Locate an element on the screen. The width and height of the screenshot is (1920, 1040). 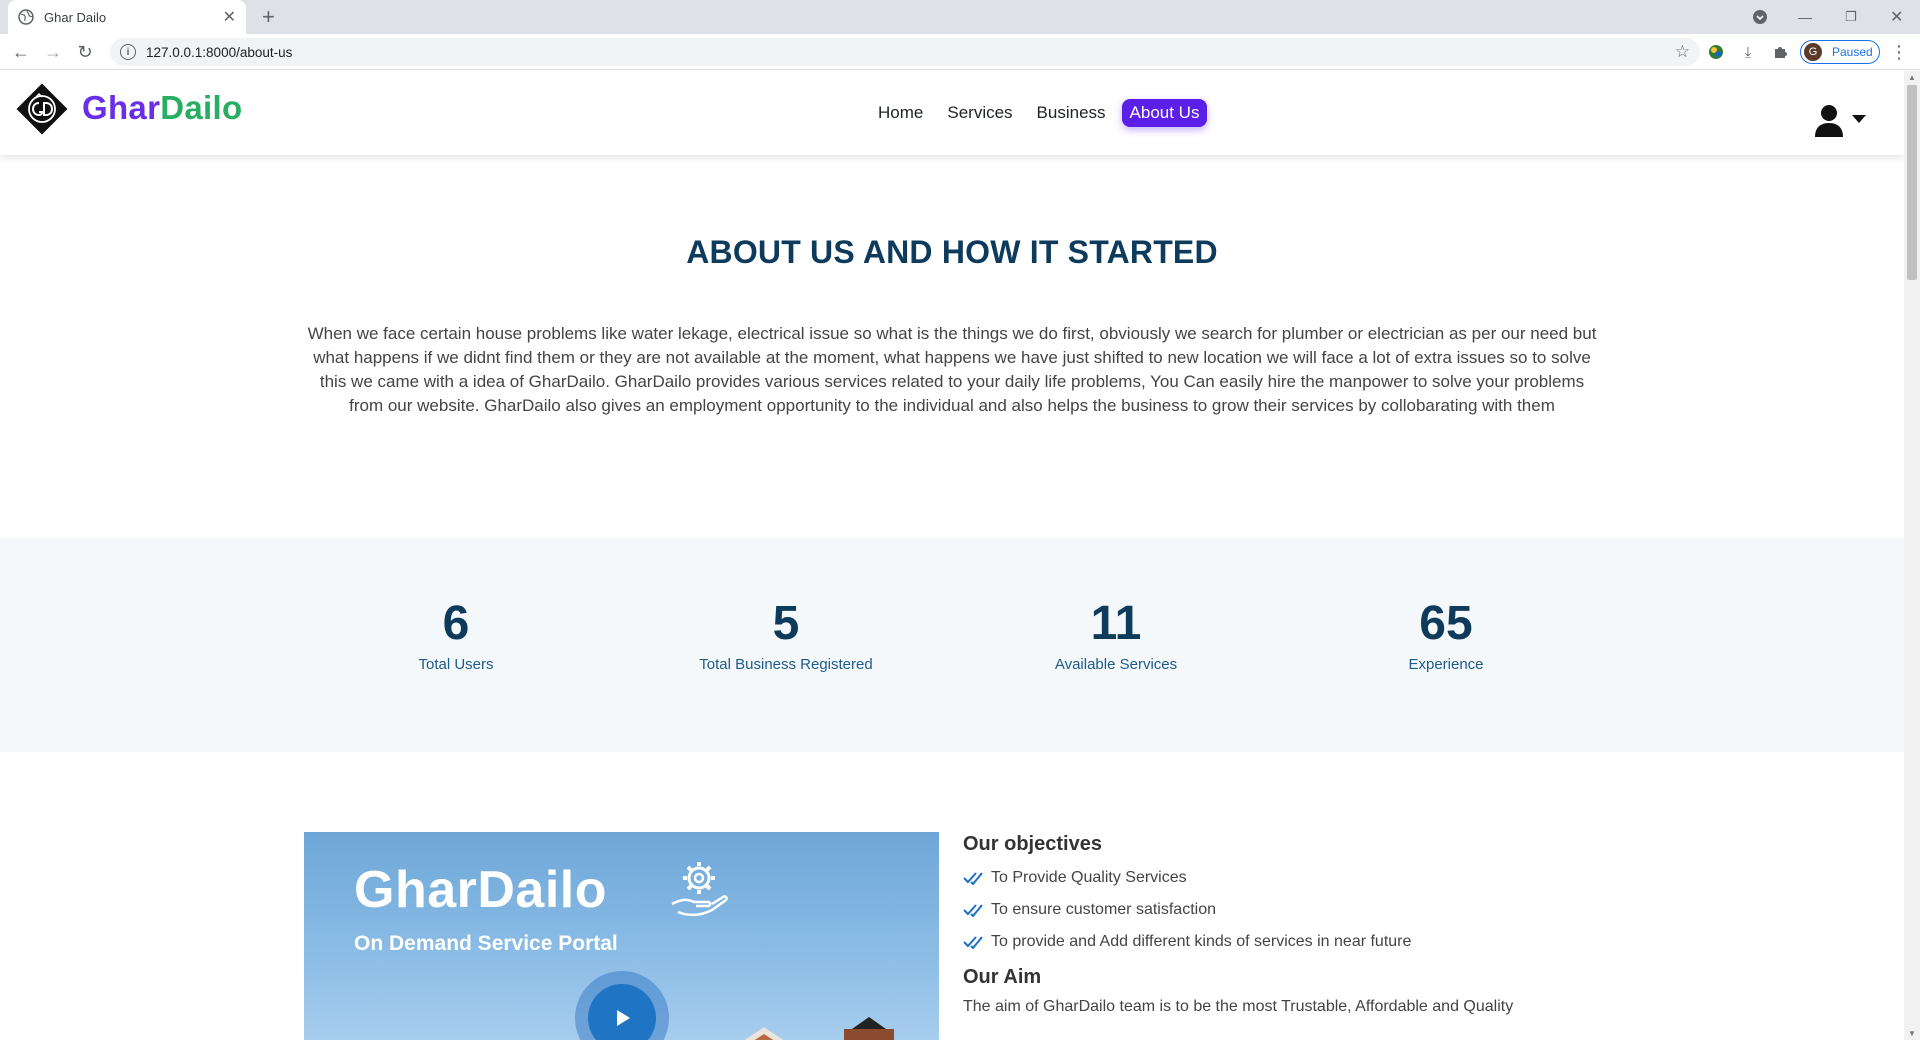
back-icon: ← is located at coordinates (21, 52).